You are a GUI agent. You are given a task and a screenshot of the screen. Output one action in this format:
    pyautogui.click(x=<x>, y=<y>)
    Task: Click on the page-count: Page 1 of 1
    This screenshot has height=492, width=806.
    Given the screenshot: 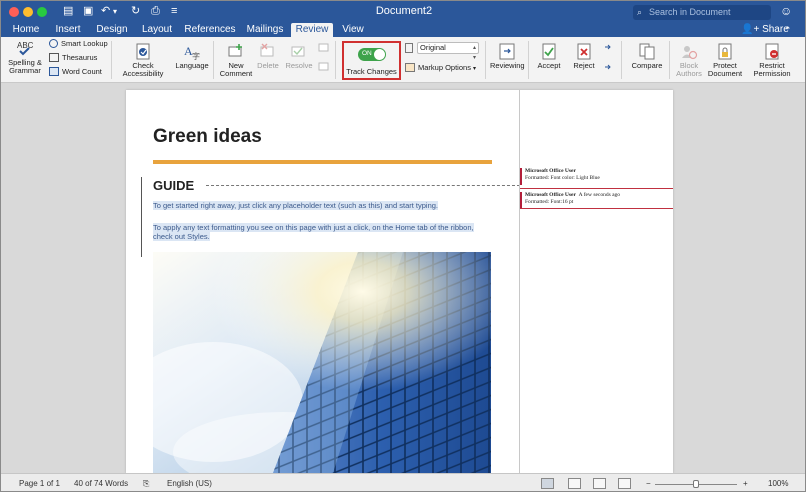 What is the action you would take?
    pyautogui.click(x=39, y=484)
    